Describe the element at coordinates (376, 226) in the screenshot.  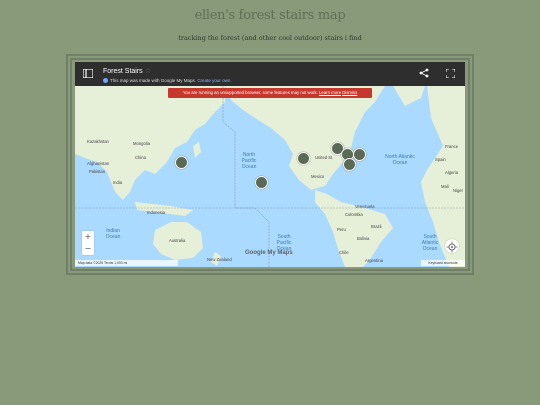
I see `place-label: Brazil` at that location.